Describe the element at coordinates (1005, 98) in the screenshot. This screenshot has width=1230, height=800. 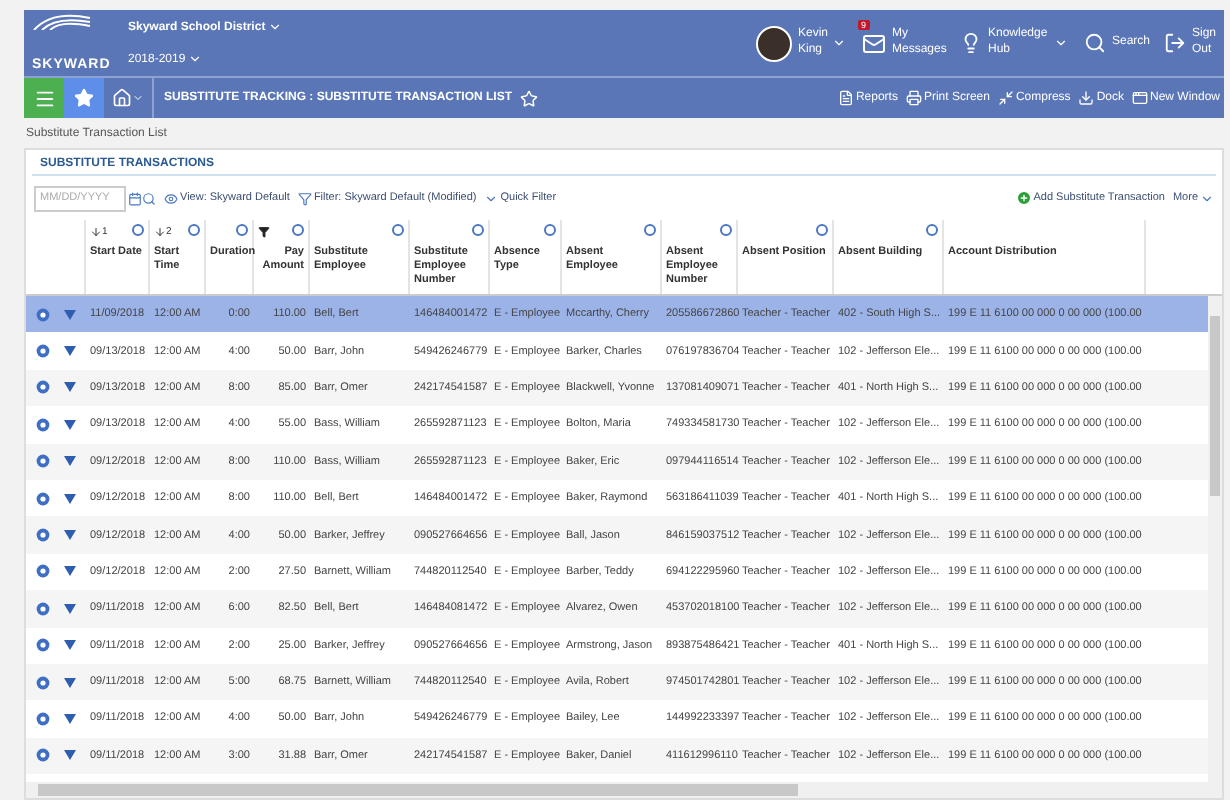
I see `compress-icon` at that location.